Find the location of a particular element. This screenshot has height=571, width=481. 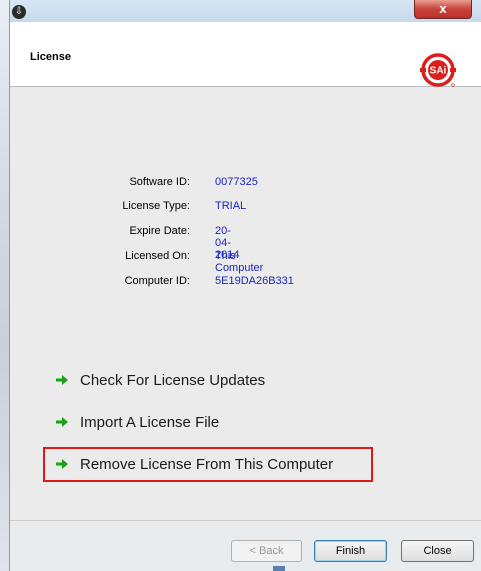

footer-divider is located at coordinates (245, 520).